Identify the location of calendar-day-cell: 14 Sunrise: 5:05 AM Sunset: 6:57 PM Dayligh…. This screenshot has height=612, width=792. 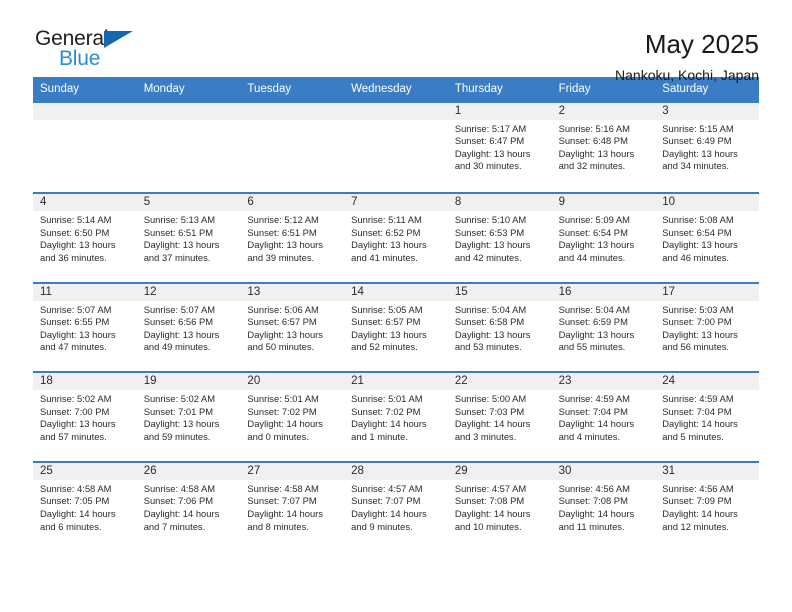
(396, 327).